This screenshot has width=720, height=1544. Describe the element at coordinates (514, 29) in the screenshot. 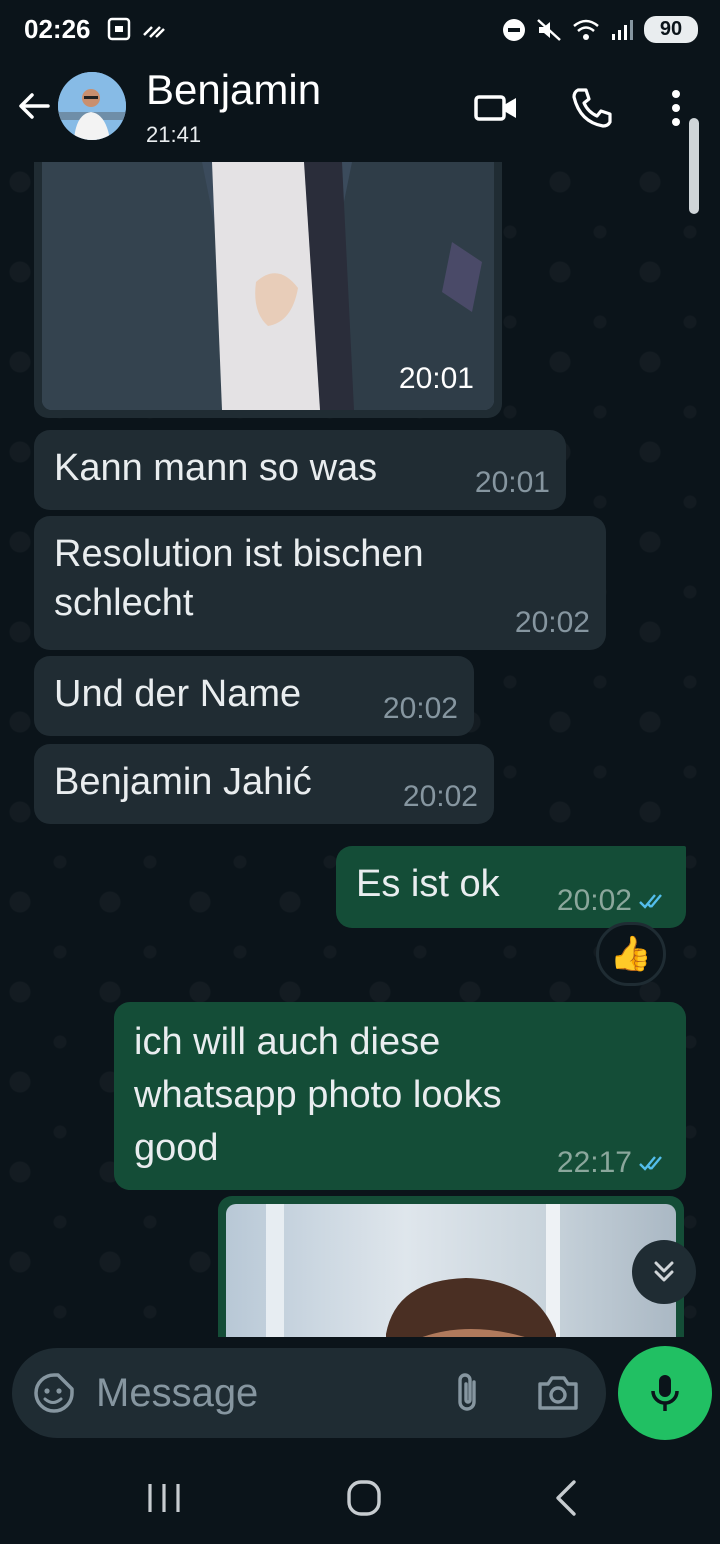

I see `do-not-disturb-icon` at that location.